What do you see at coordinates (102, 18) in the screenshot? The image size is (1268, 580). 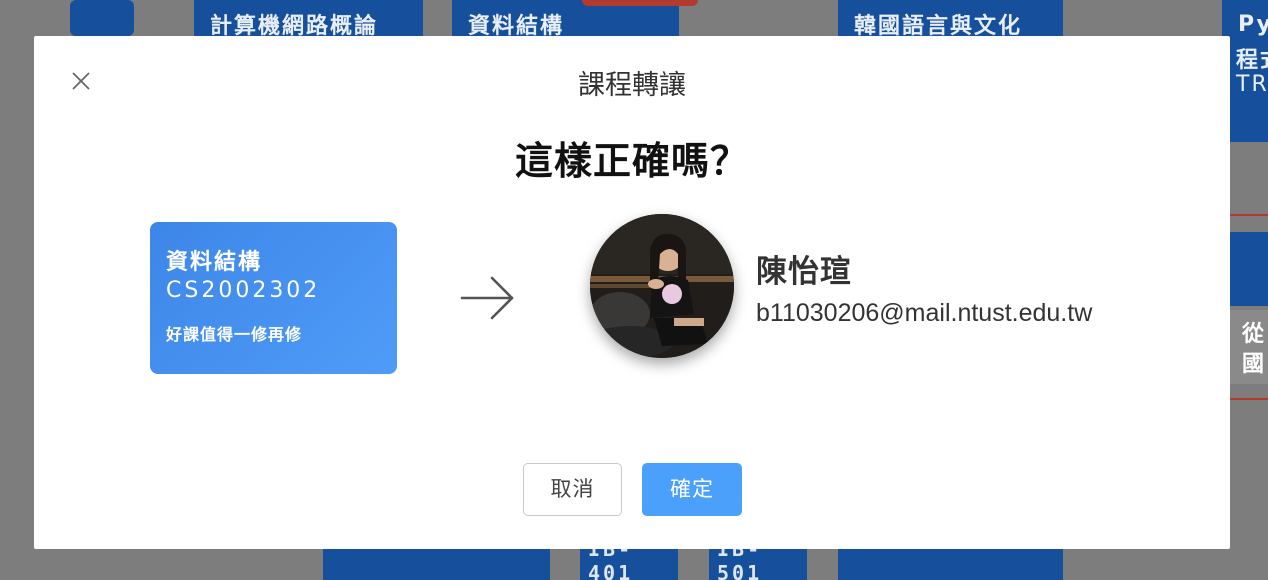 I see `calendar-icon-tile` at bounding box center [102, 18].